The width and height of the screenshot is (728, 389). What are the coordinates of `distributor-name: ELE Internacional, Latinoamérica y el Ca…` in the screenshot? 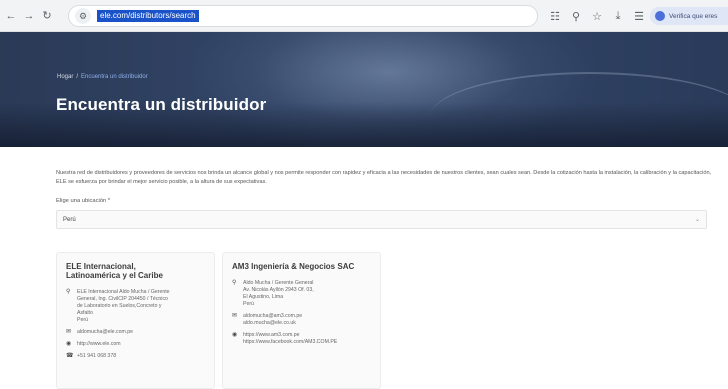 It's located at (135, 271).